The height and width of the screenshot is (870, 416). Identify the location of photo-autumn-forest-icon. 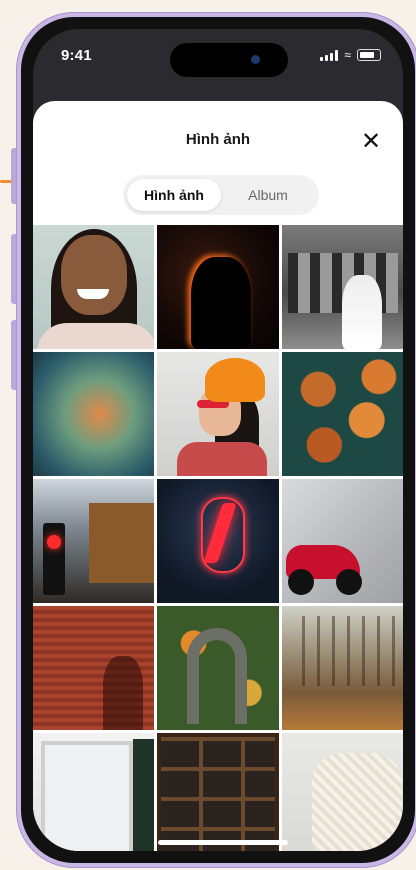
(344, 651).